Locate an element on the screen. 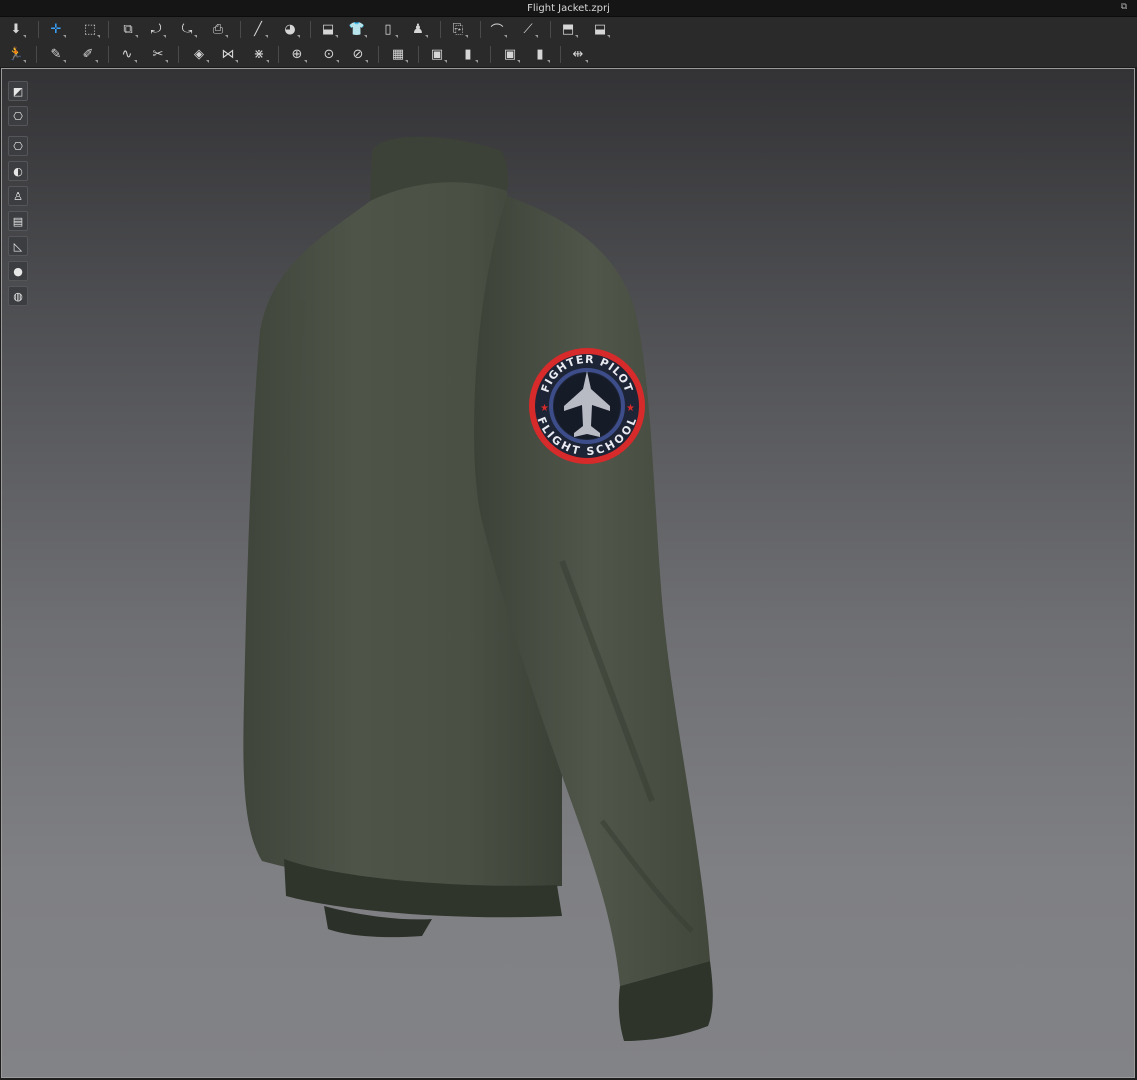  fold-icon: ⎘ is located at coordinates (458, 29).